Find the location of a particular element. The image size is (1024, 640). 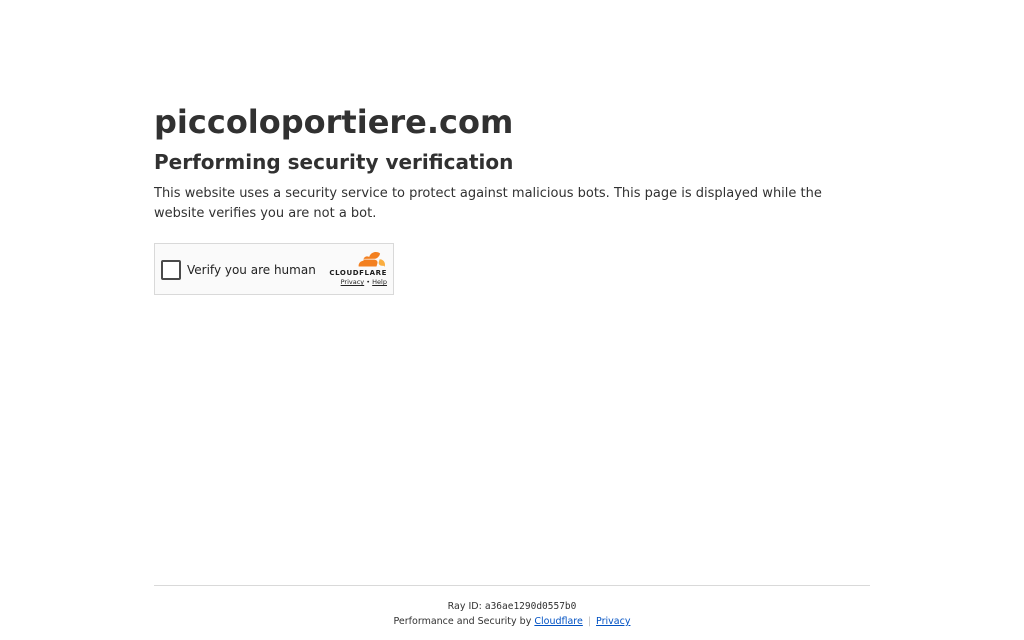

cloudflare-branding: CLOUDFLARE Privacy • Help is located at coordinates (355, 270).